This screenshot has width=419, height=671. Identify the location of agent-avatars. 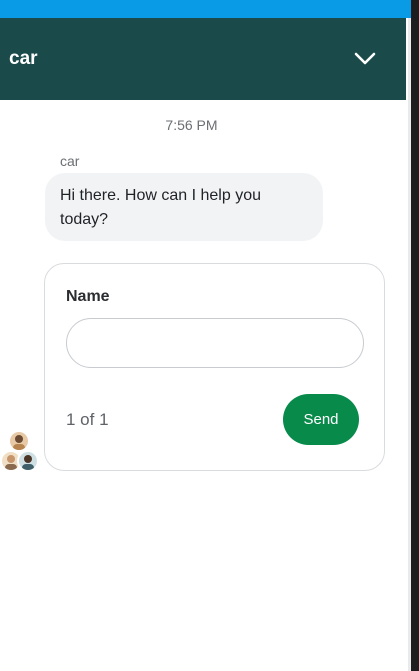
(21, 452).